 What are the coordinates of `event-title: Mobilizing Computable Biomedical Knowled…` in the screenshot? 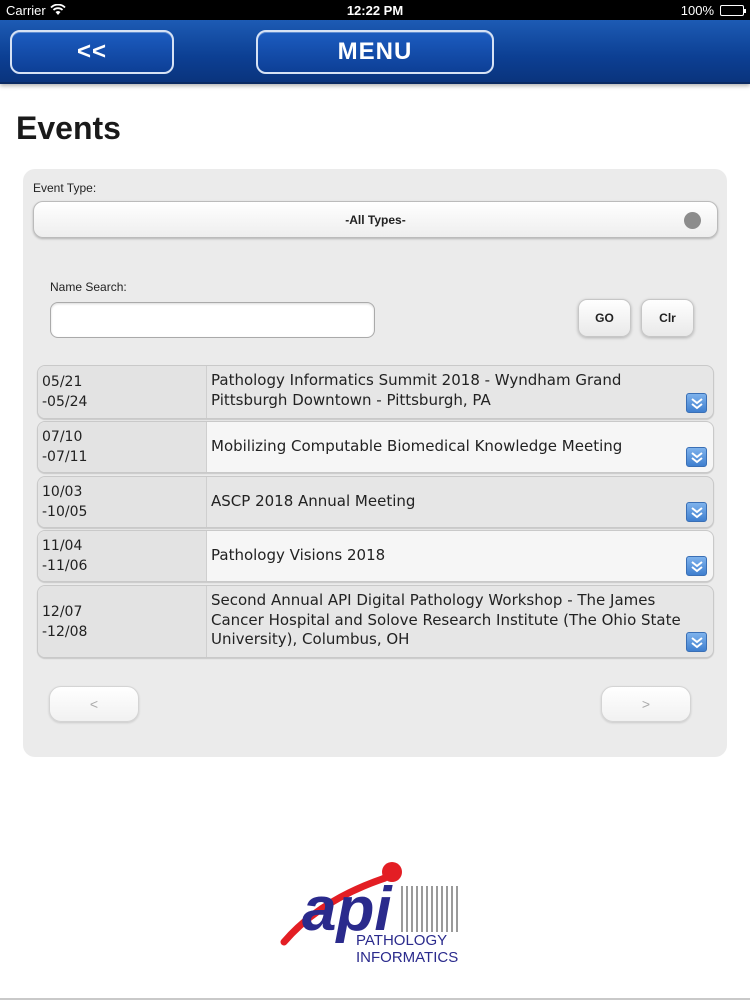 It's located at (417, 446).